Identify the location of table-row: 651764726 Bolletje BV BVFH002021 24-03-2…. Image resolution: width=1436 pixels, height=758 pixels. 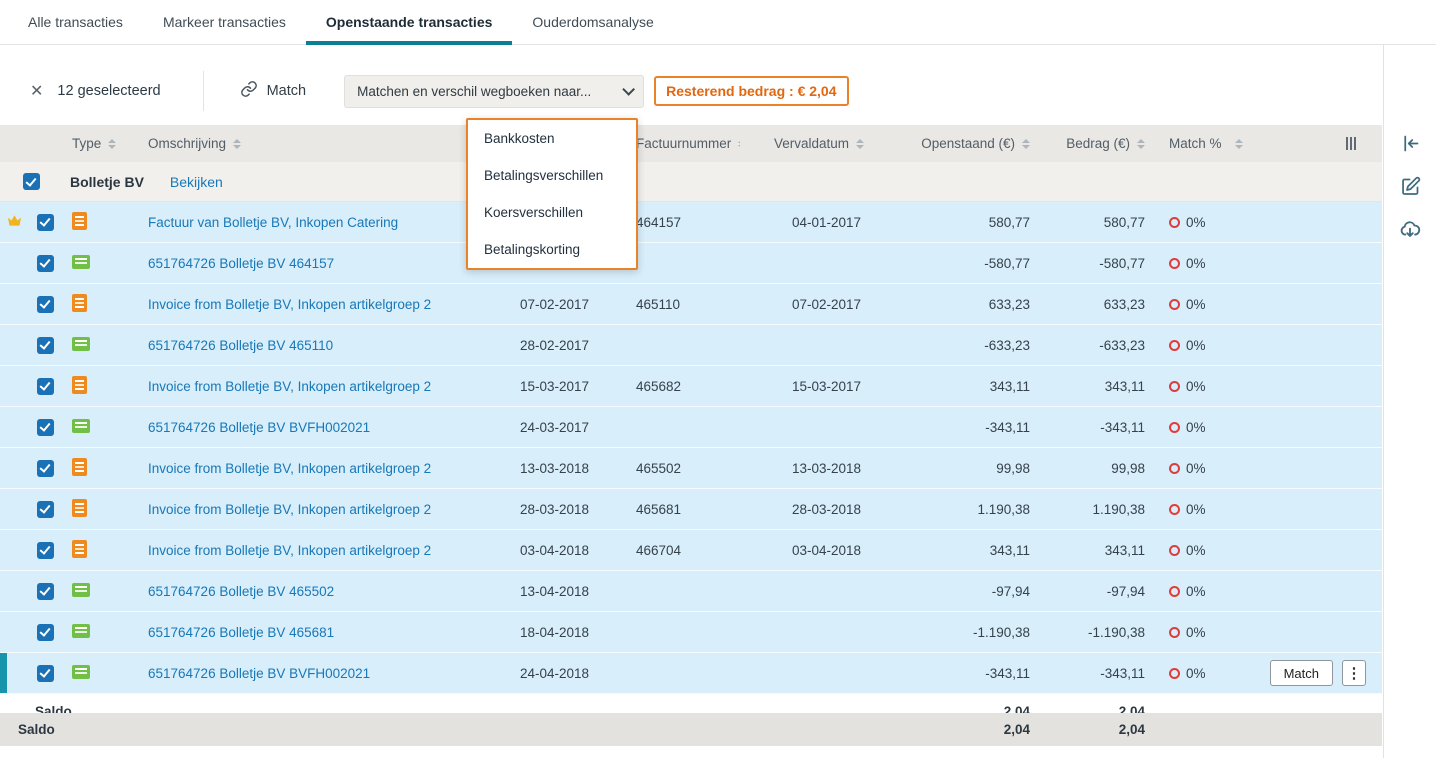
(691, 427).